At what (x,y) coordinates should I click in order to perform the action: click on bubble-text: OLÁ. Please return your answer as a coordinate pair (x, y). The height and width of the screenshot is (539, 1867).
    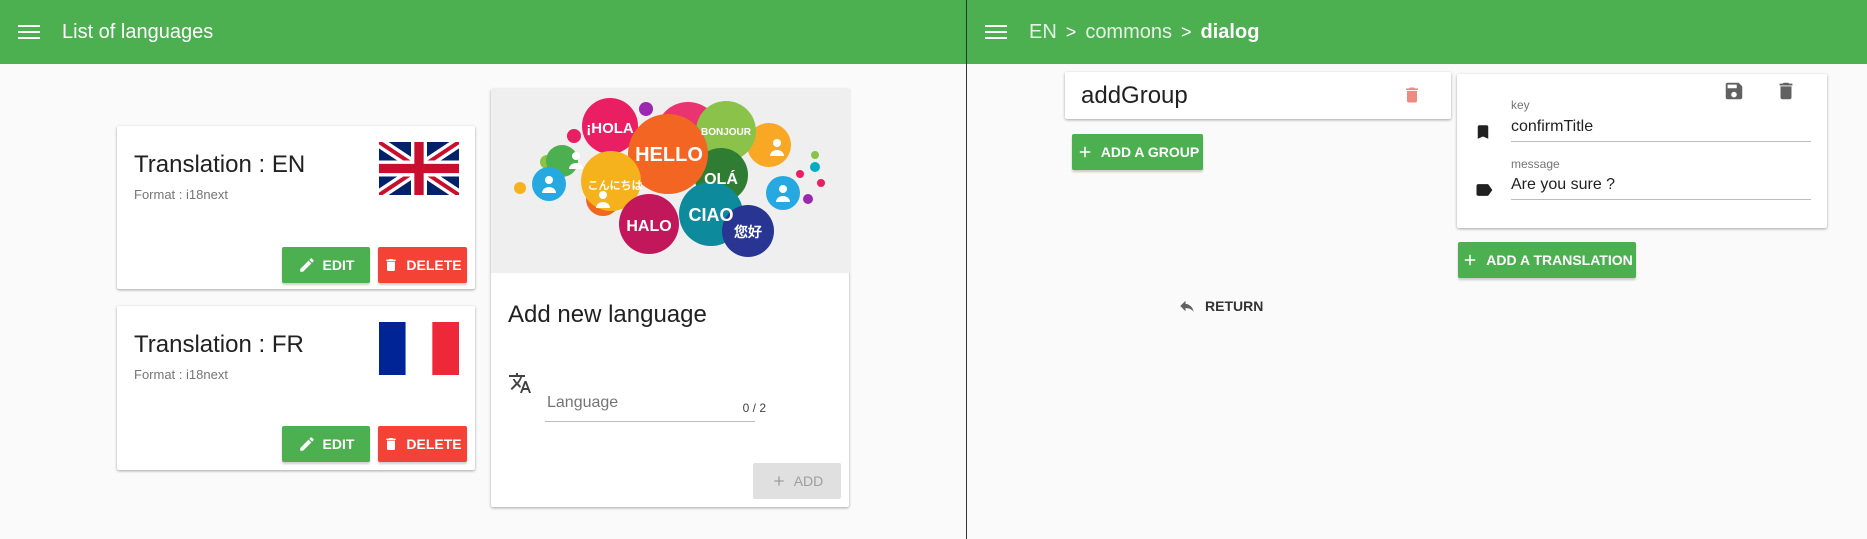
    Looking at the image, I should click on (721, 178).